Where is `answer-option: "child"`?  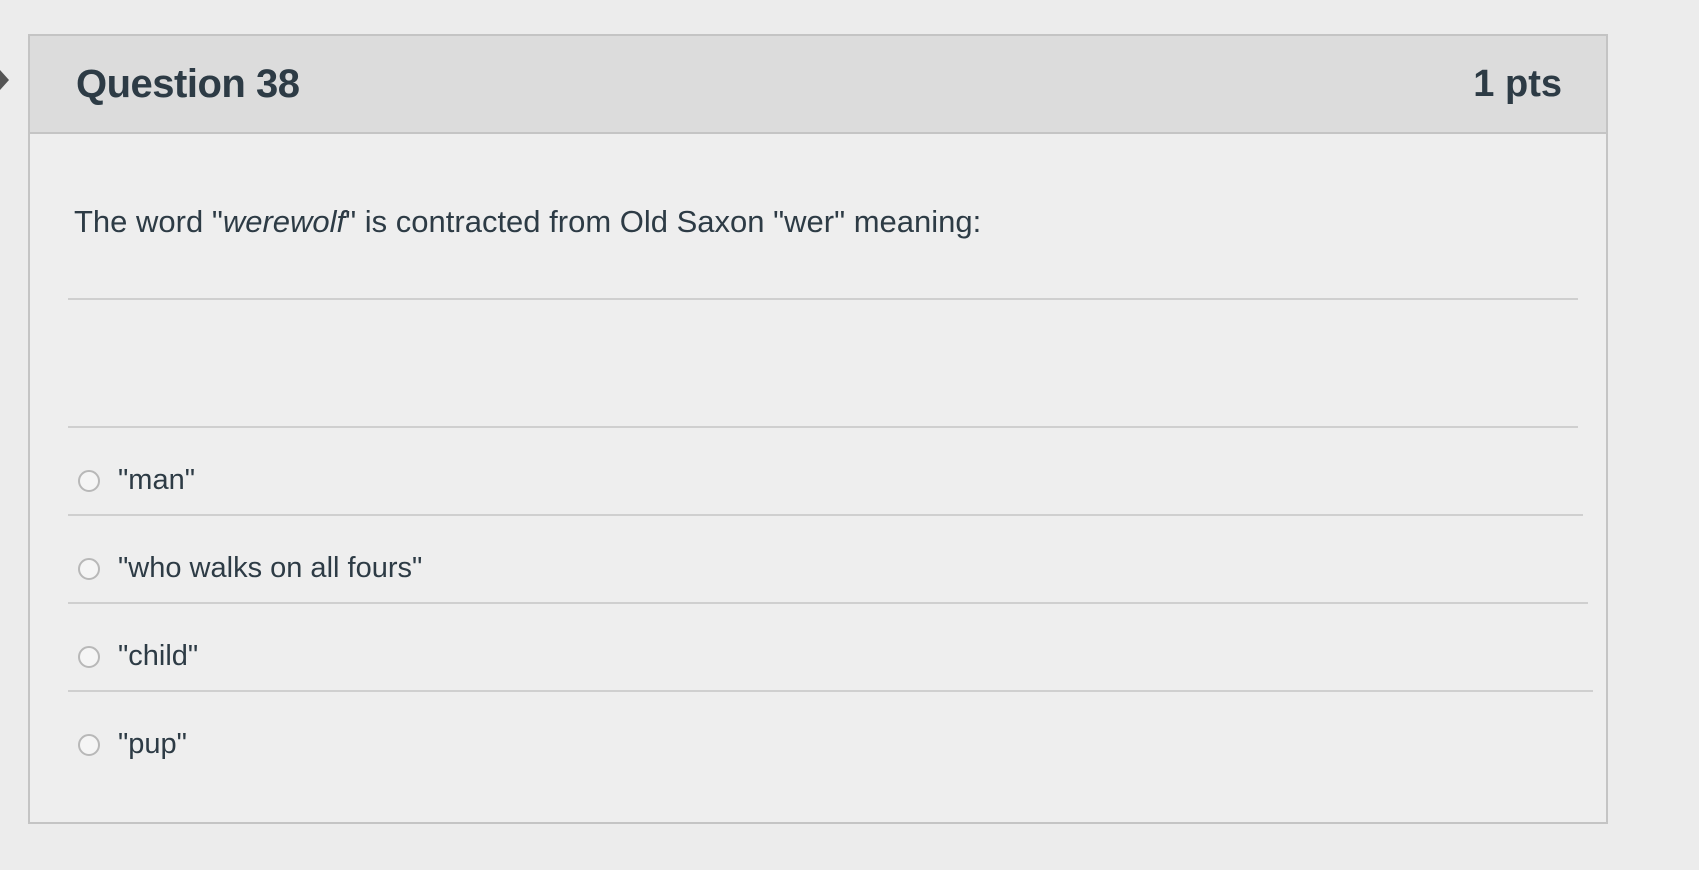 answer-option: "child" is located at coordinates (138, 656).